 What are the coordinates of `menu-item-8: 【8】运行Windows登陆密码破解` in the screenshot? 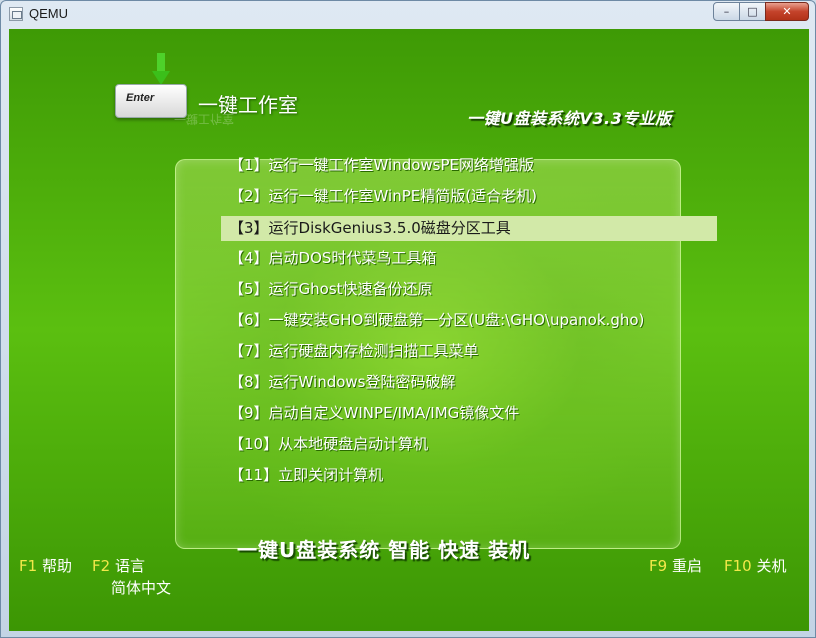 It's located at (469, 383).